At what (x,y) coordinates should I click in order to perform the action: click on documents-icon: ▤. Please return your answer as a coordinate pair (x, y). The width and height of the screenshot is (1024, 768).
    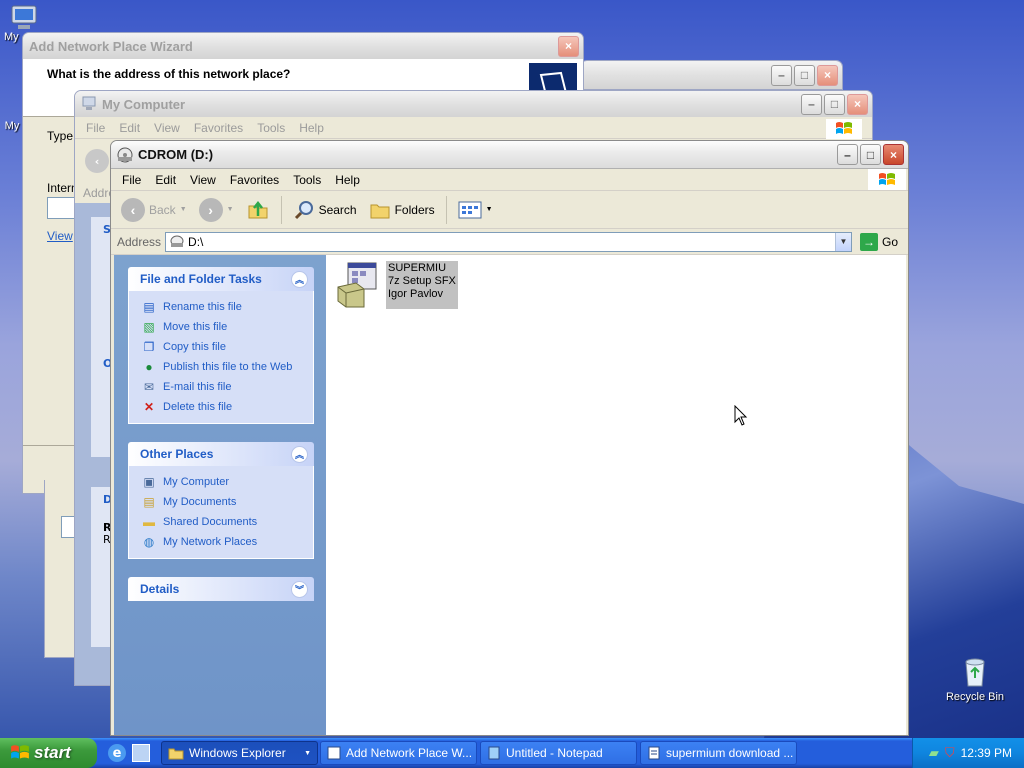
    Looking at the image, I should click on (149, 502).